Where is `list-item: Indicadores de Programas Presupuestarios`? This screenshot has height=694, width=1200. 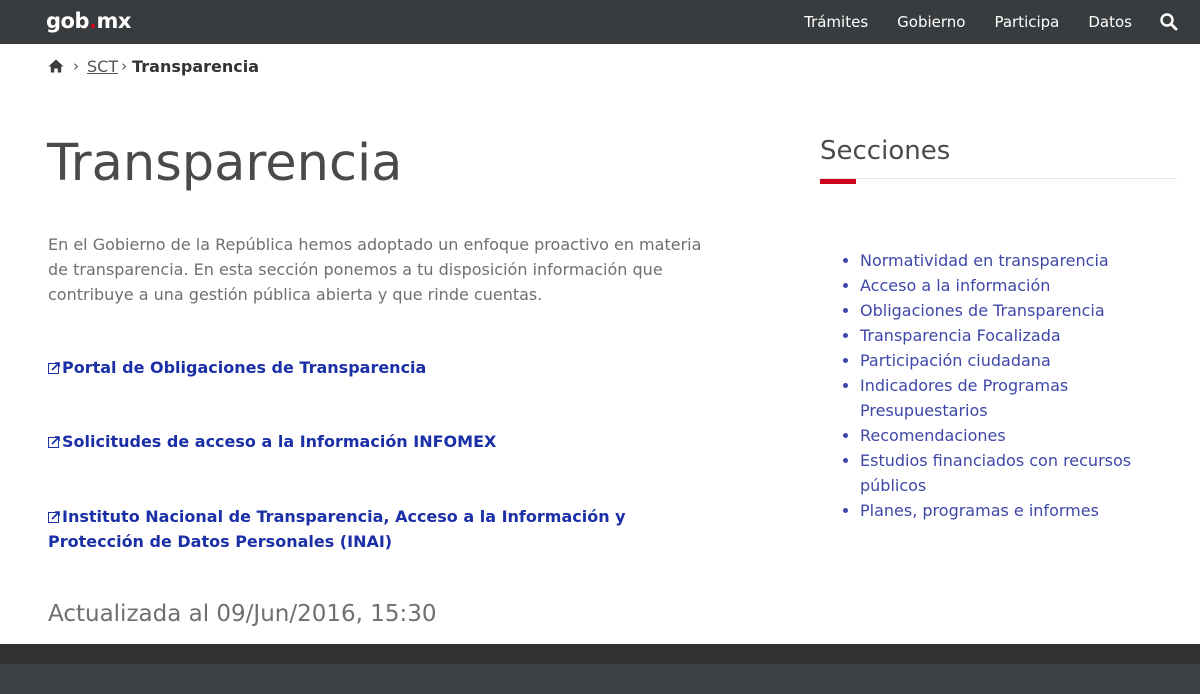
list-item: Indicadores de Programas Presupuestarios is located at coordinates (1010, 398).